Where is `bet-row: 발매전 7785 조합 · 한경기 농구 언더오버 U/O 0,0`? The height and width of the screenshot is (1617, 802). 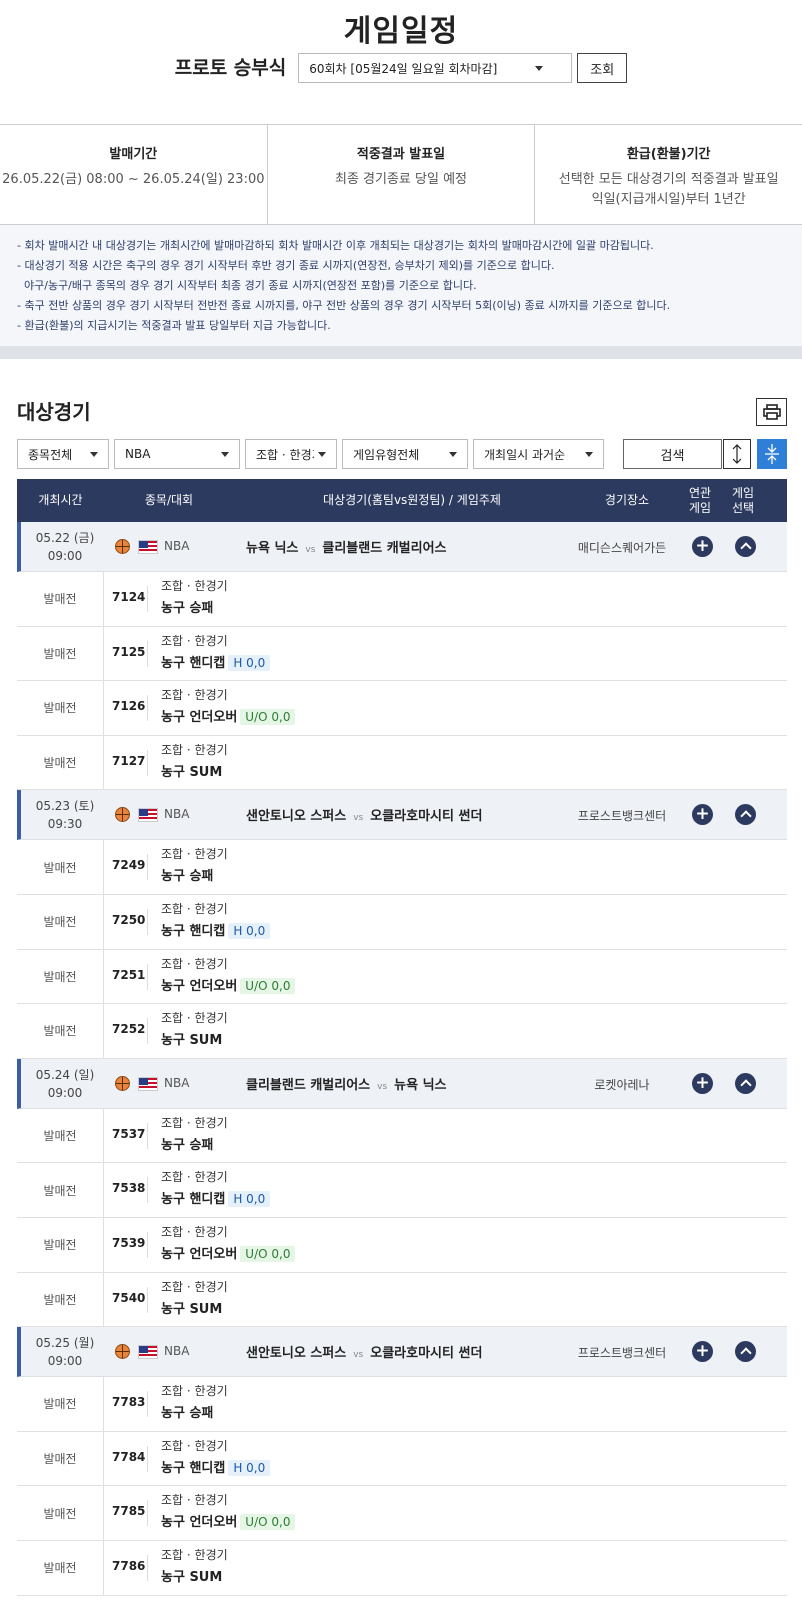 bet-row: 발매전 7785 조합 · 한경기 농구 언더오버 U/O 0,0 is located at coordinates (402, 1513).